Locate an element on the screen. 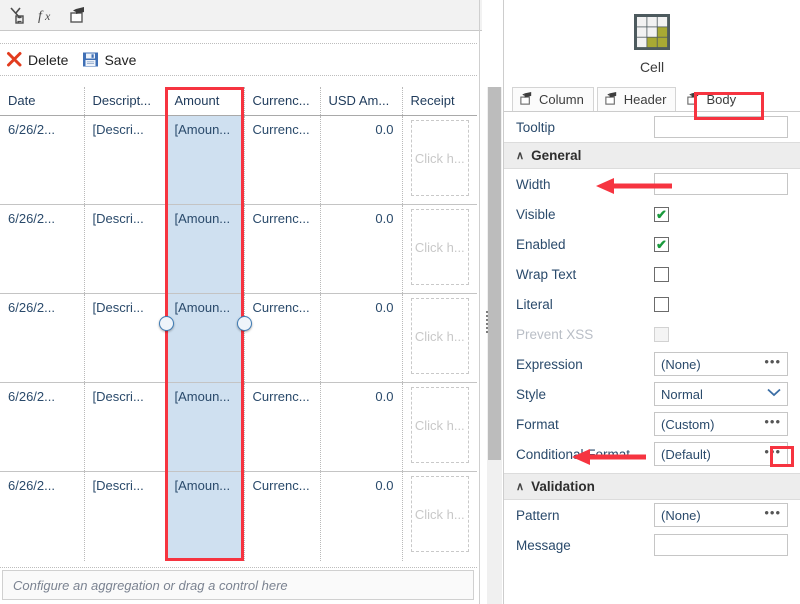  wrap-text-checkbox is located at coordinates (661, 274).